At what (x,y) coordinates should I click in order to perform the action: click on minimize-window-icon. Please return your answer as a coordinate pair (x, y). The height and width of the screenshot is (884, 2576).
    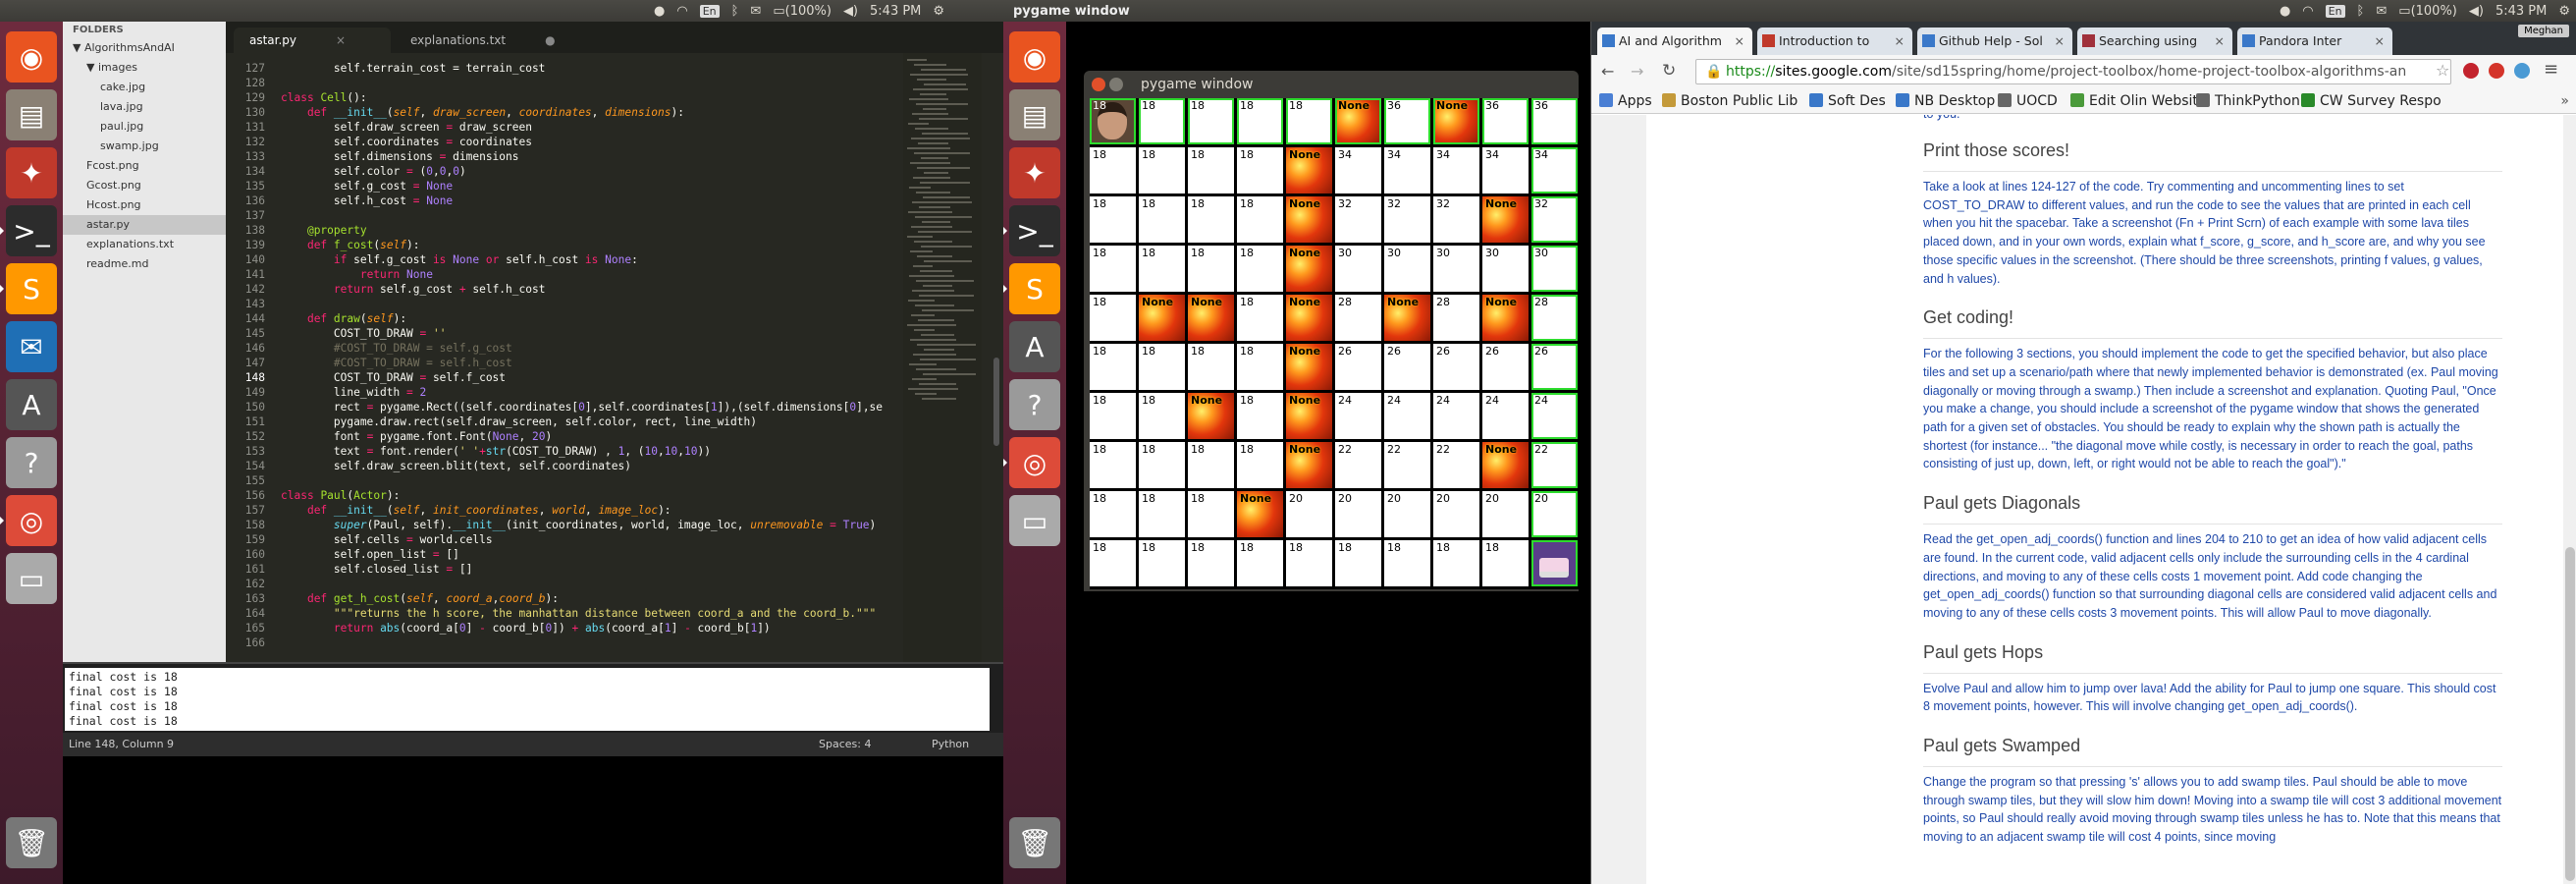
    Looking at the image, I should click on (1116, 84).